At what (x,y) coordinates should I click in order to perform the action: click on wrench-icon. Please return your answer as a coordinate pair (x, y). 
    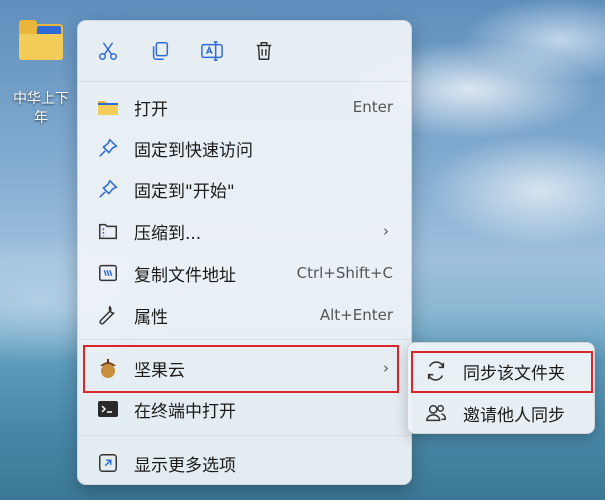
    Looking at the image, I should click on (108, 315).